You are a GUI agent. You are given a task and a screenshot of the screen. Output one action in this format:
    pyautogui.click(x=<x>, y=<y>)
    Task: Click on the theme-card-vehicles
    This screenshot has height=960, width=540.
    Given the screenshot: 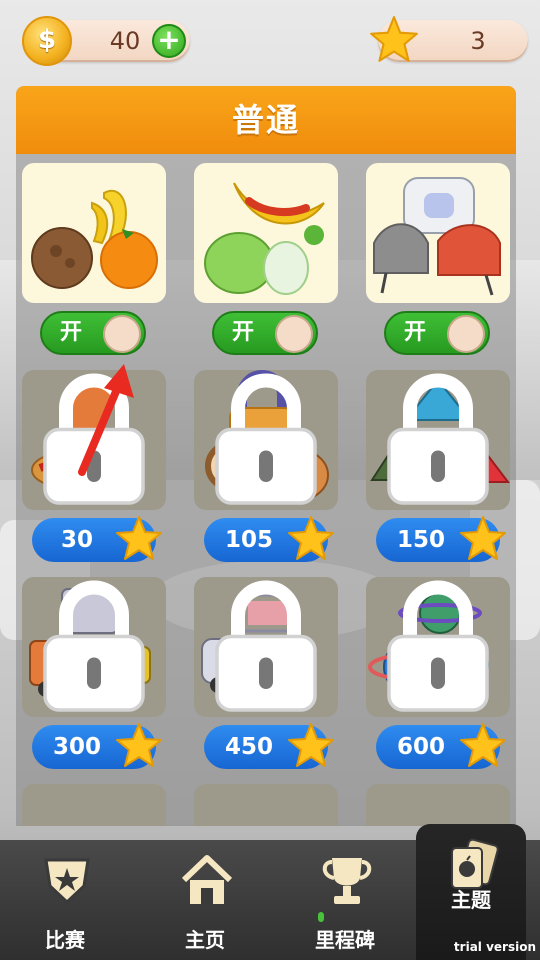 What is the action you would take?
    pyautogui.click(x=266, y=647)
    